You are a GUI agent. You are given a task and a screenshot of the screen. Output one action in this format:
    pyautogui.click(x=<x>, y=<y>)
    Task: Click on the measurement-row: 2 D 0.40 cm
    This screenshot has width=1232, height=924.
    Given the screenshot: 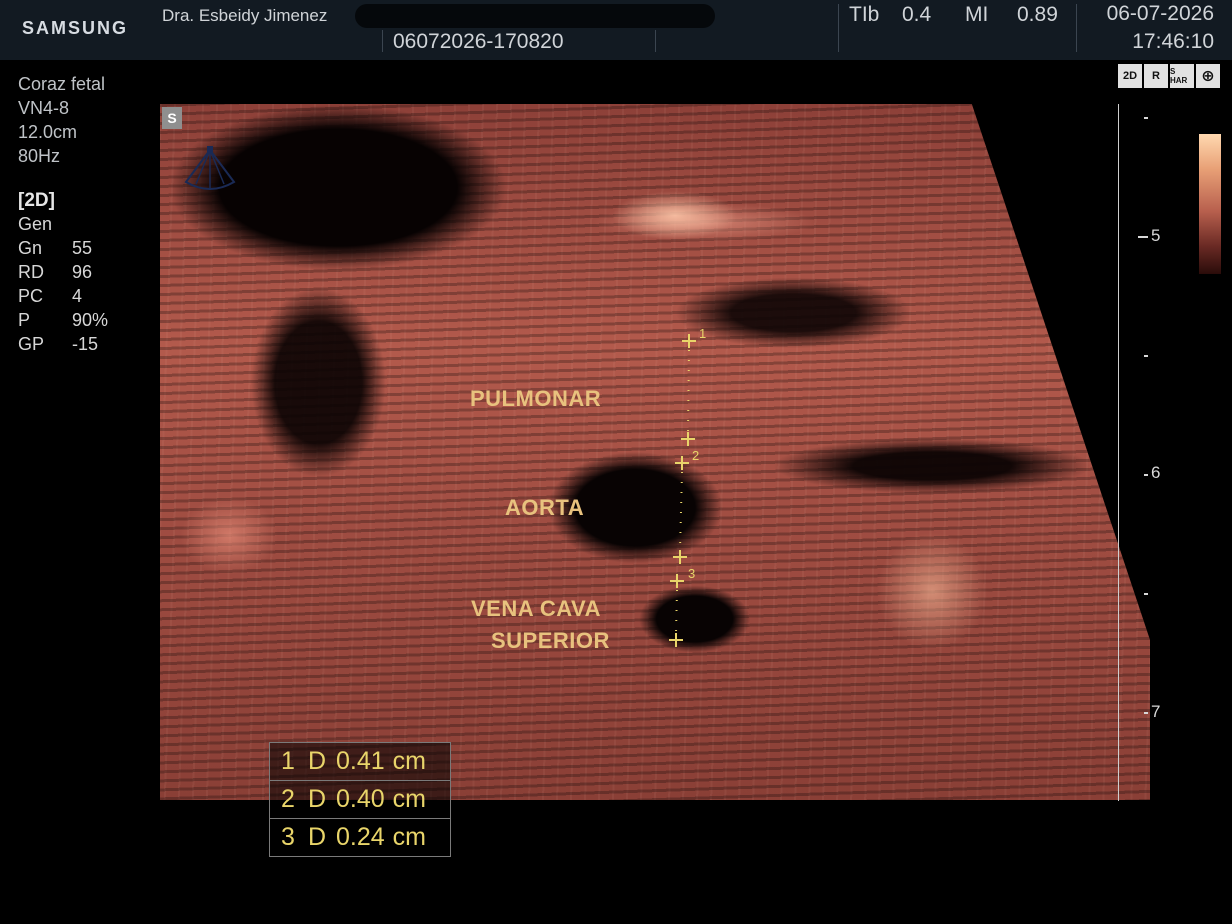 What is the action you would take?
    pyautogui.click(x=360, y=800)
    